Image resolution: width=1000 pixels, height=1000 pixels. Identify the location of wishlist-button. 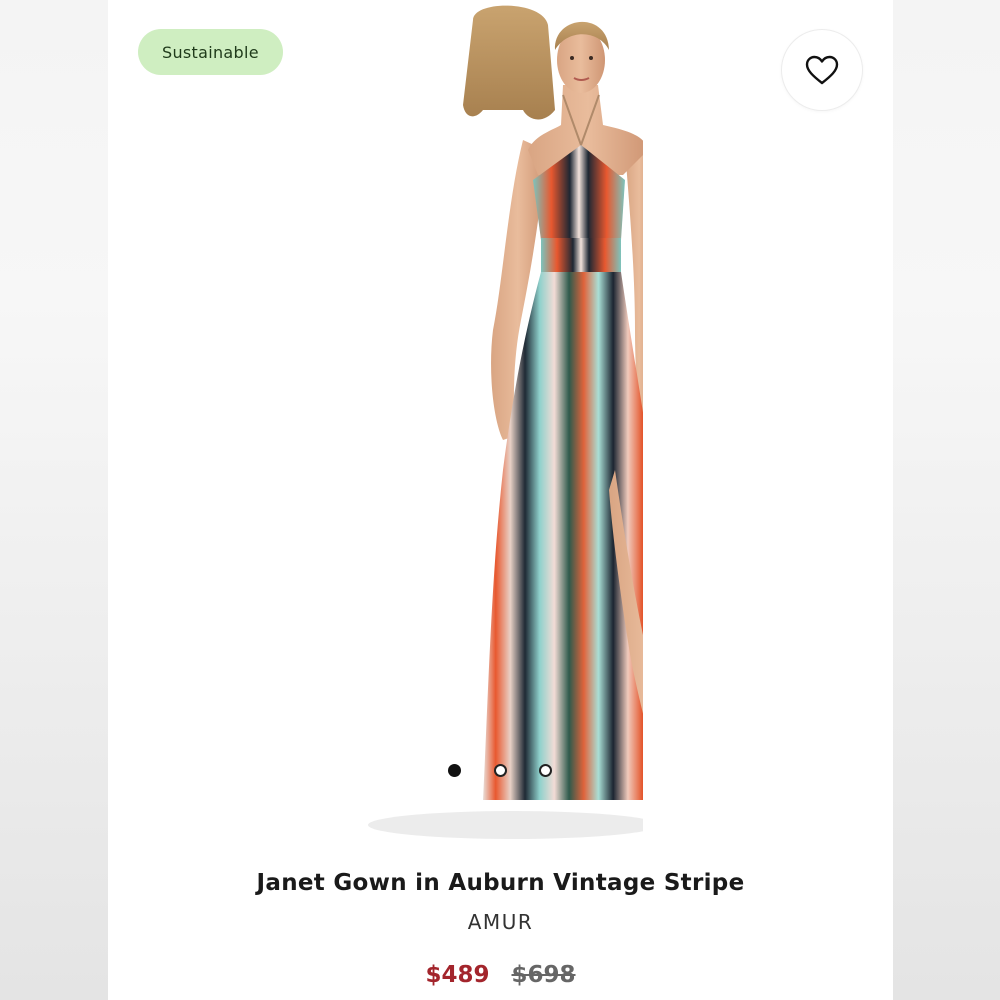
(822, 70).